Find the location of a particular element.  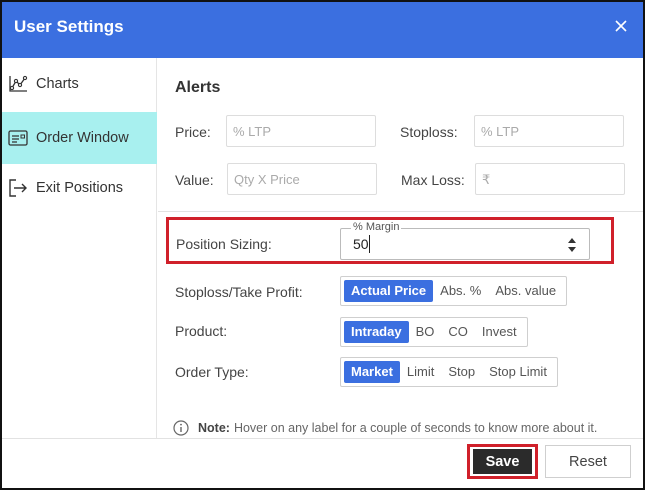

reset-button: Reset is located at coordinates (588, 461).